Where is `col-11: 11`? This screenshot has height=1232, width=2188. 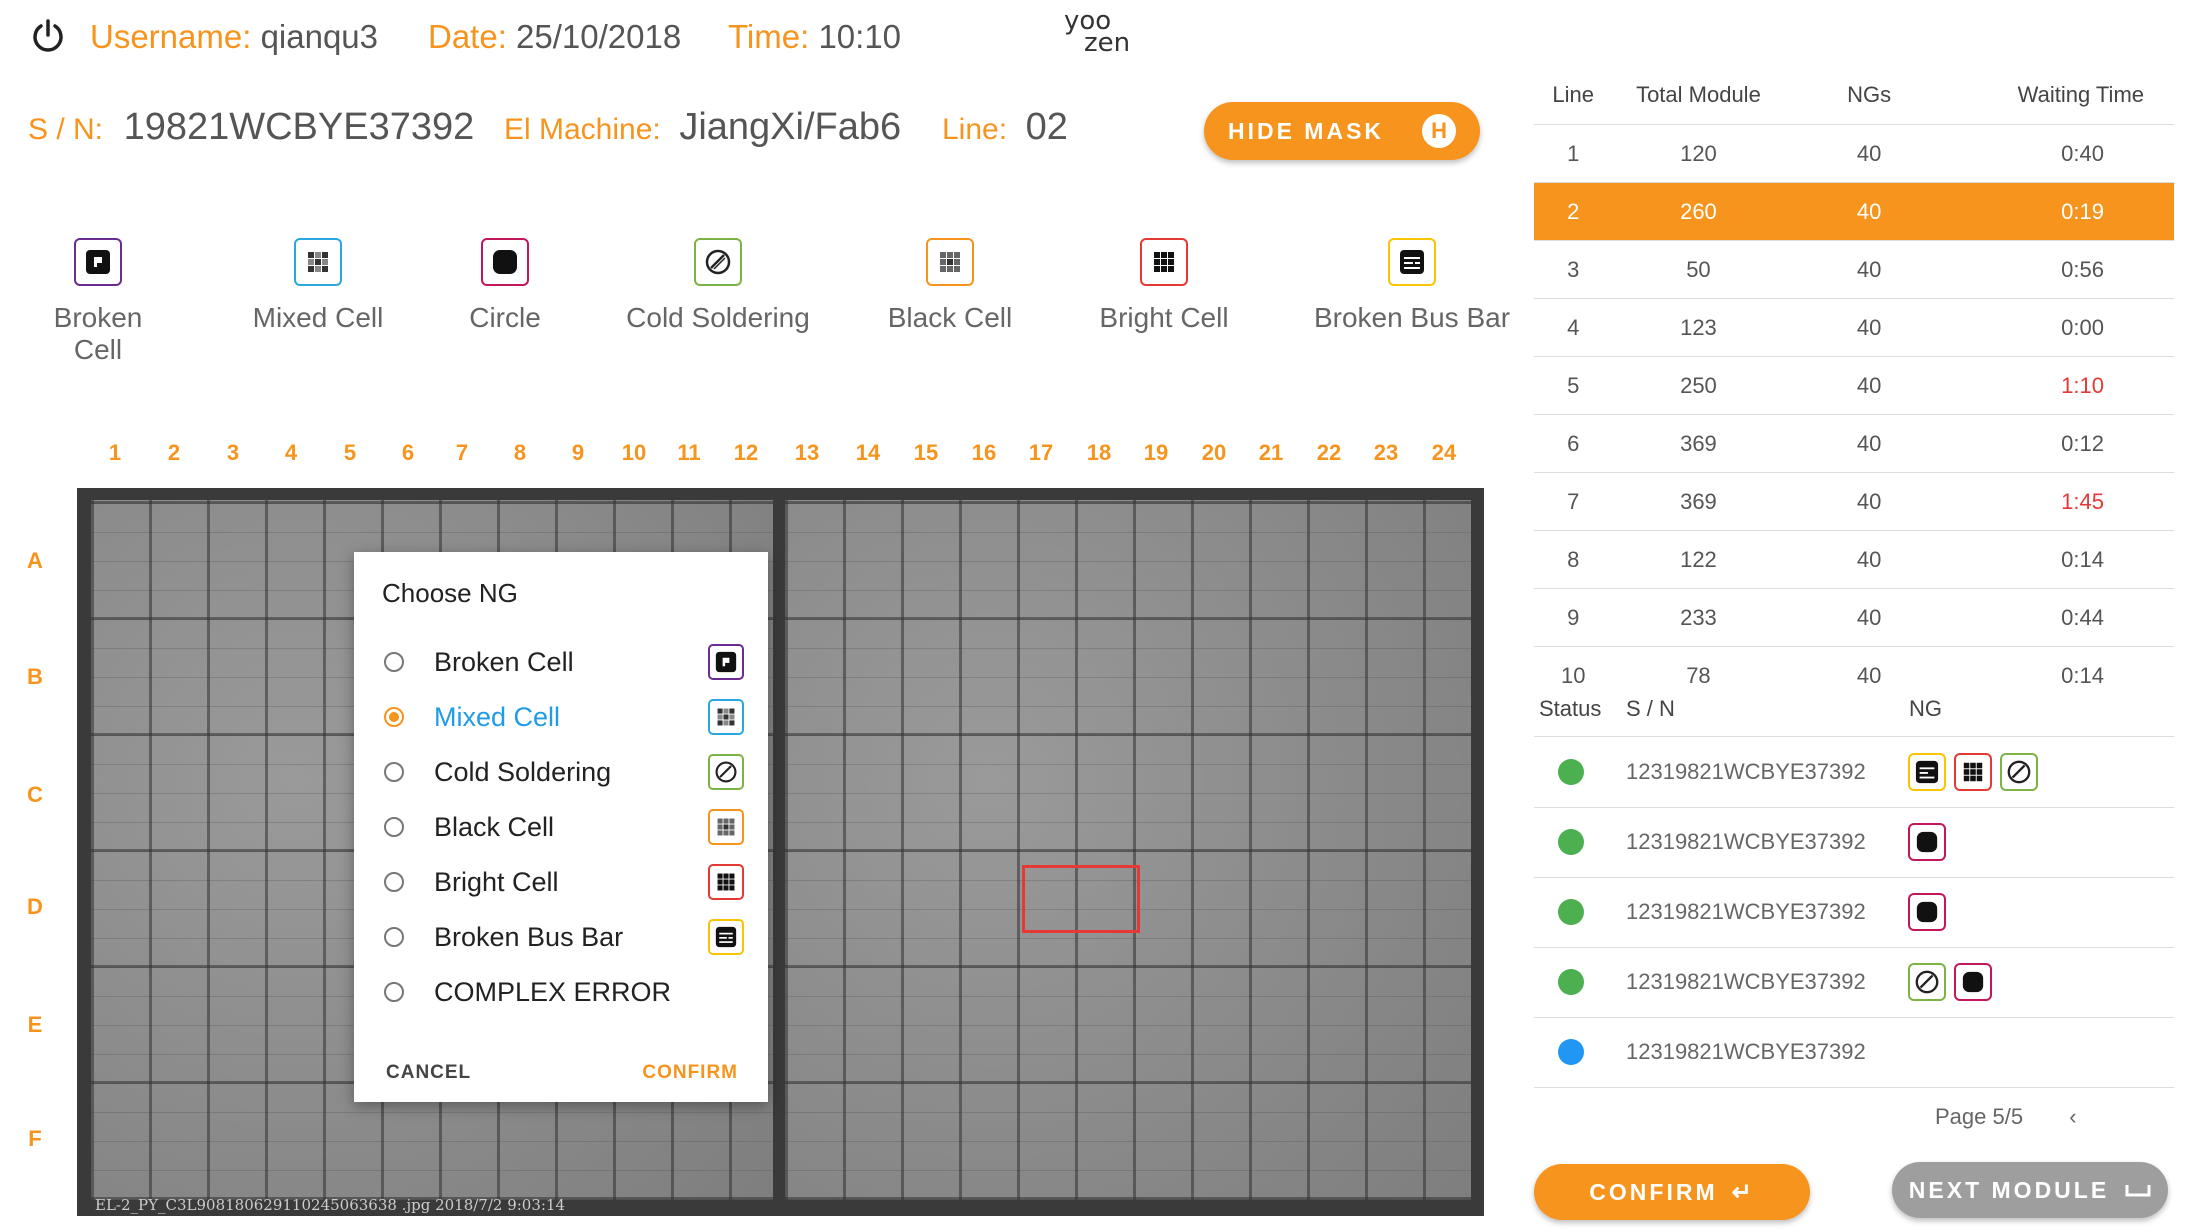 col-11: 11 is located at coordinates (689, 452).